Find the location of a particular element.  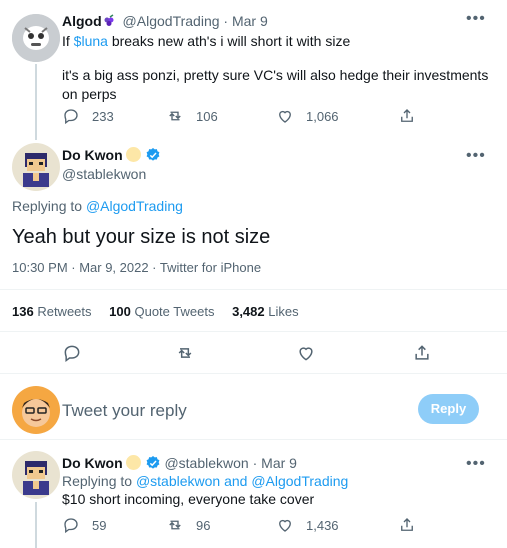

tweet3-text: $10 short incoming, everyone take cover is located at coordinates (188, 499).